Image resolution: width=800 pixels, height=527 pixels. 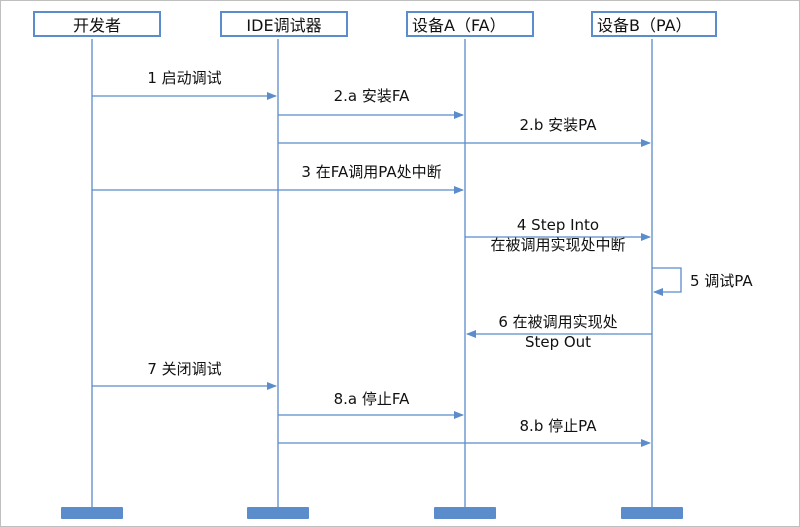 I want to click on actor-device-a-fa: 设备A（FA）, so click(x=470, y=24).